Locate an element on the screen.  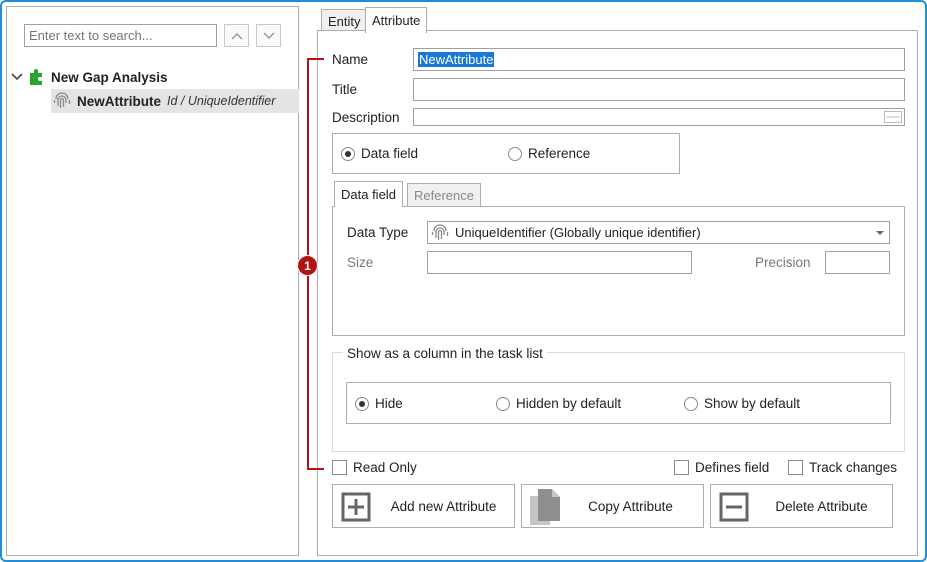
name-label: Name is located at coordinates (350, 59).